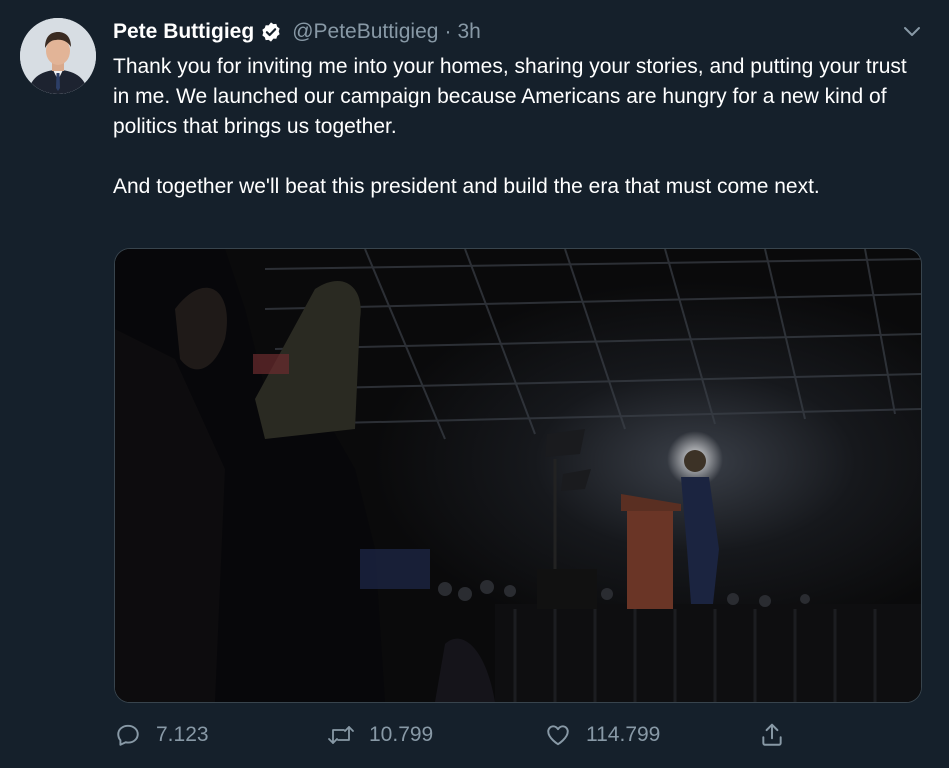  I want to click on avatar-image, so click(58, 56).